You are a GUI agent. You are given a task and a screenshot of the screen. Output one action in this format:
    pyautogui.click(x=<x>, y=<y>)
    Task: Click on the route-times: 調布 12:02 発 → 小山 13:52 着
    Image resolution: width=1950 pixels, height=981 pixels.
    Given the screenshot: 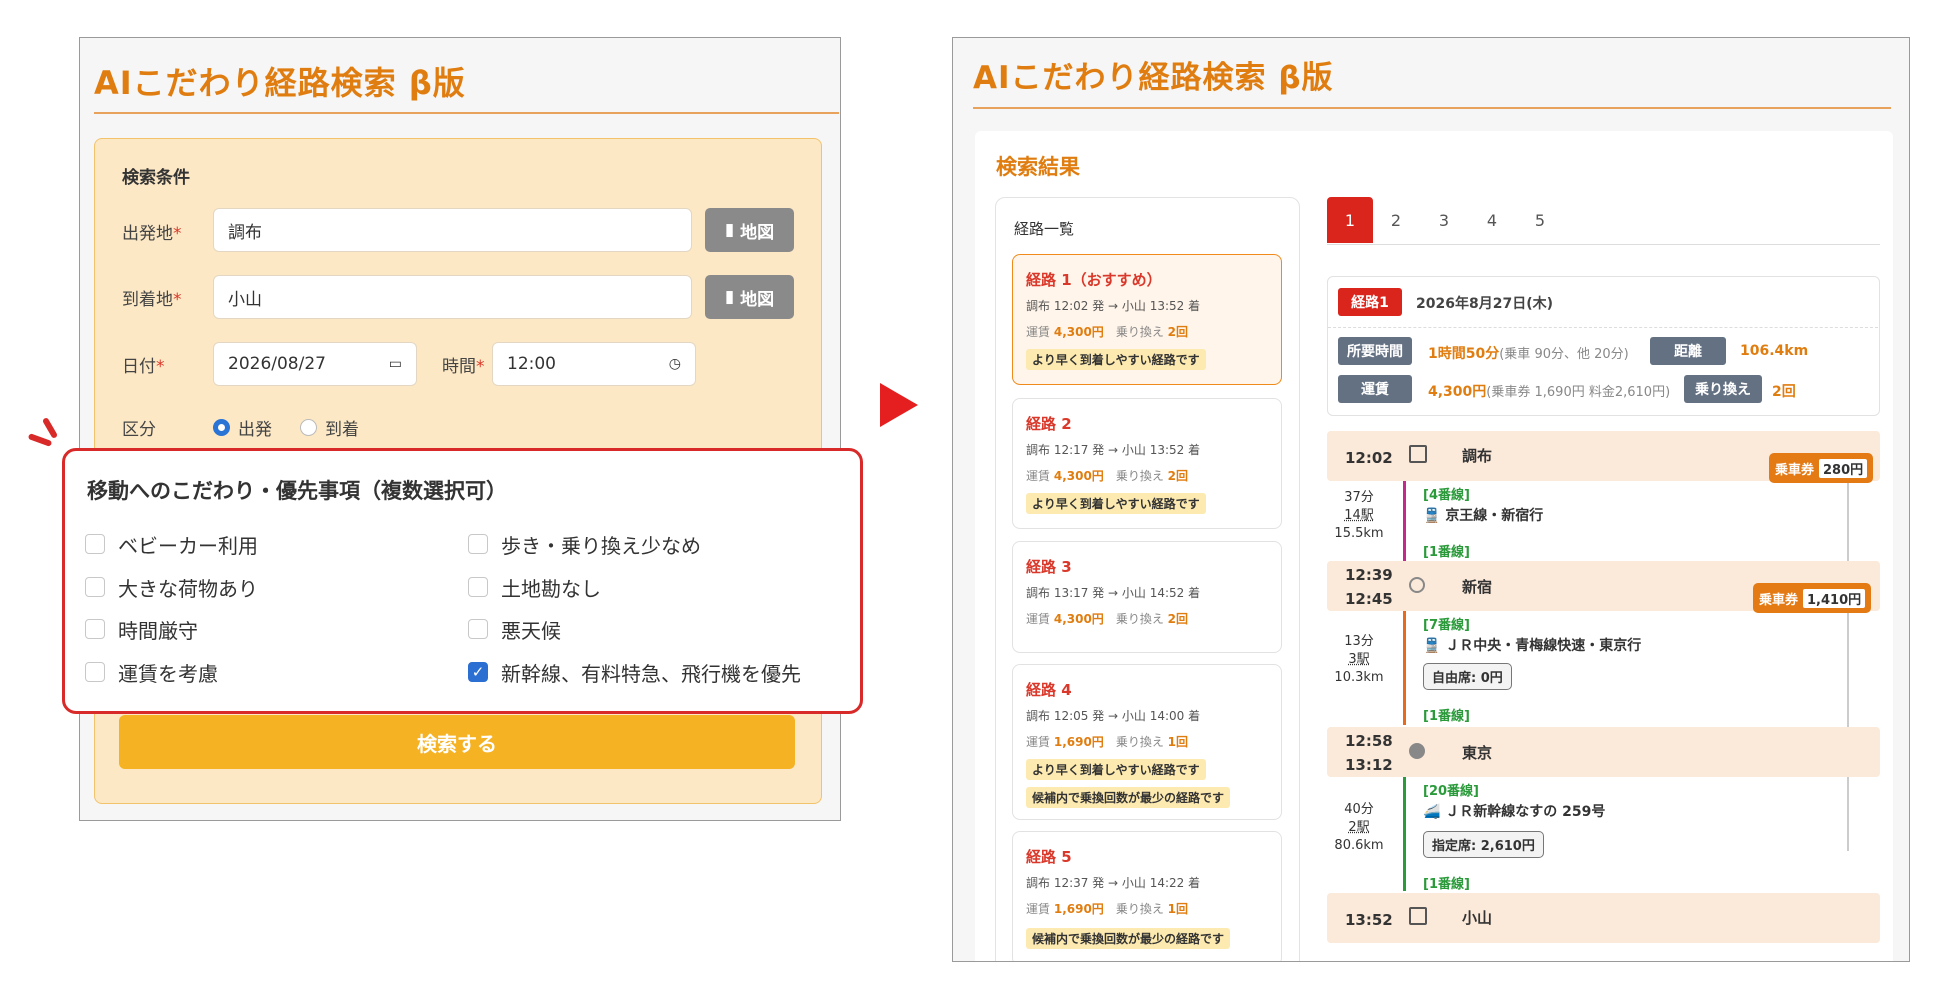 What is the action you would take?
    pyautogui.click(x=1113, y=306)
    